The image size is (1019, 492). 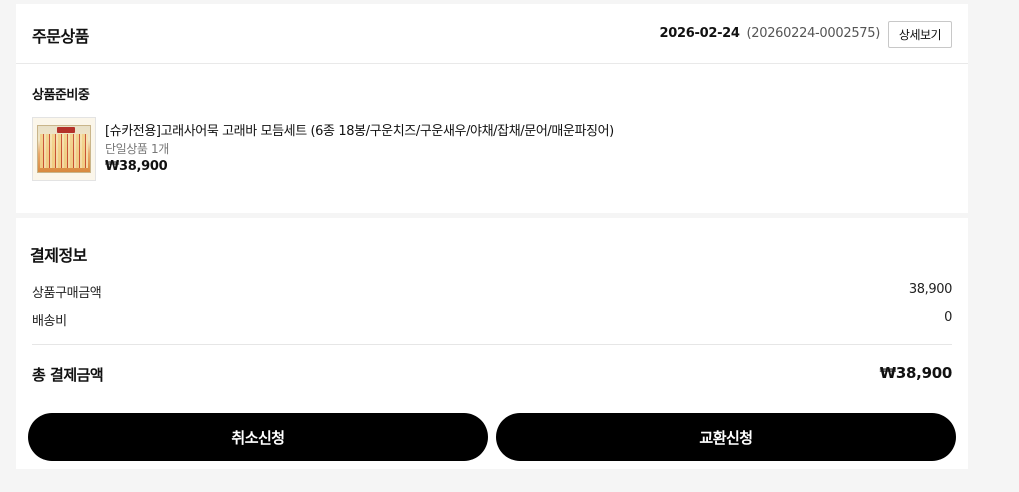 I want to click on order-number: (20260224-0002575), so click(x=813, y=33).